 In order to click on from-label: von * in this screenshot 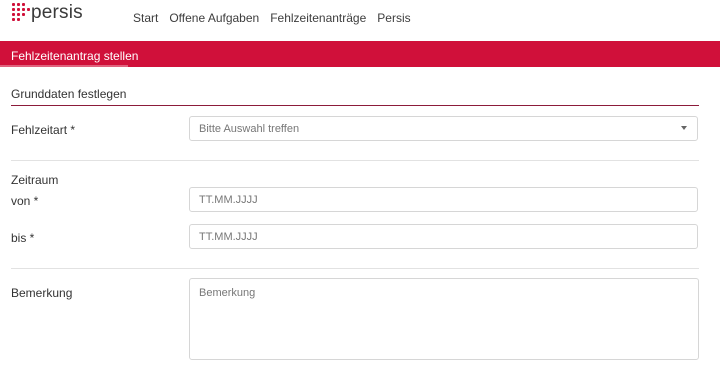, I will do `click(25, 201)`.